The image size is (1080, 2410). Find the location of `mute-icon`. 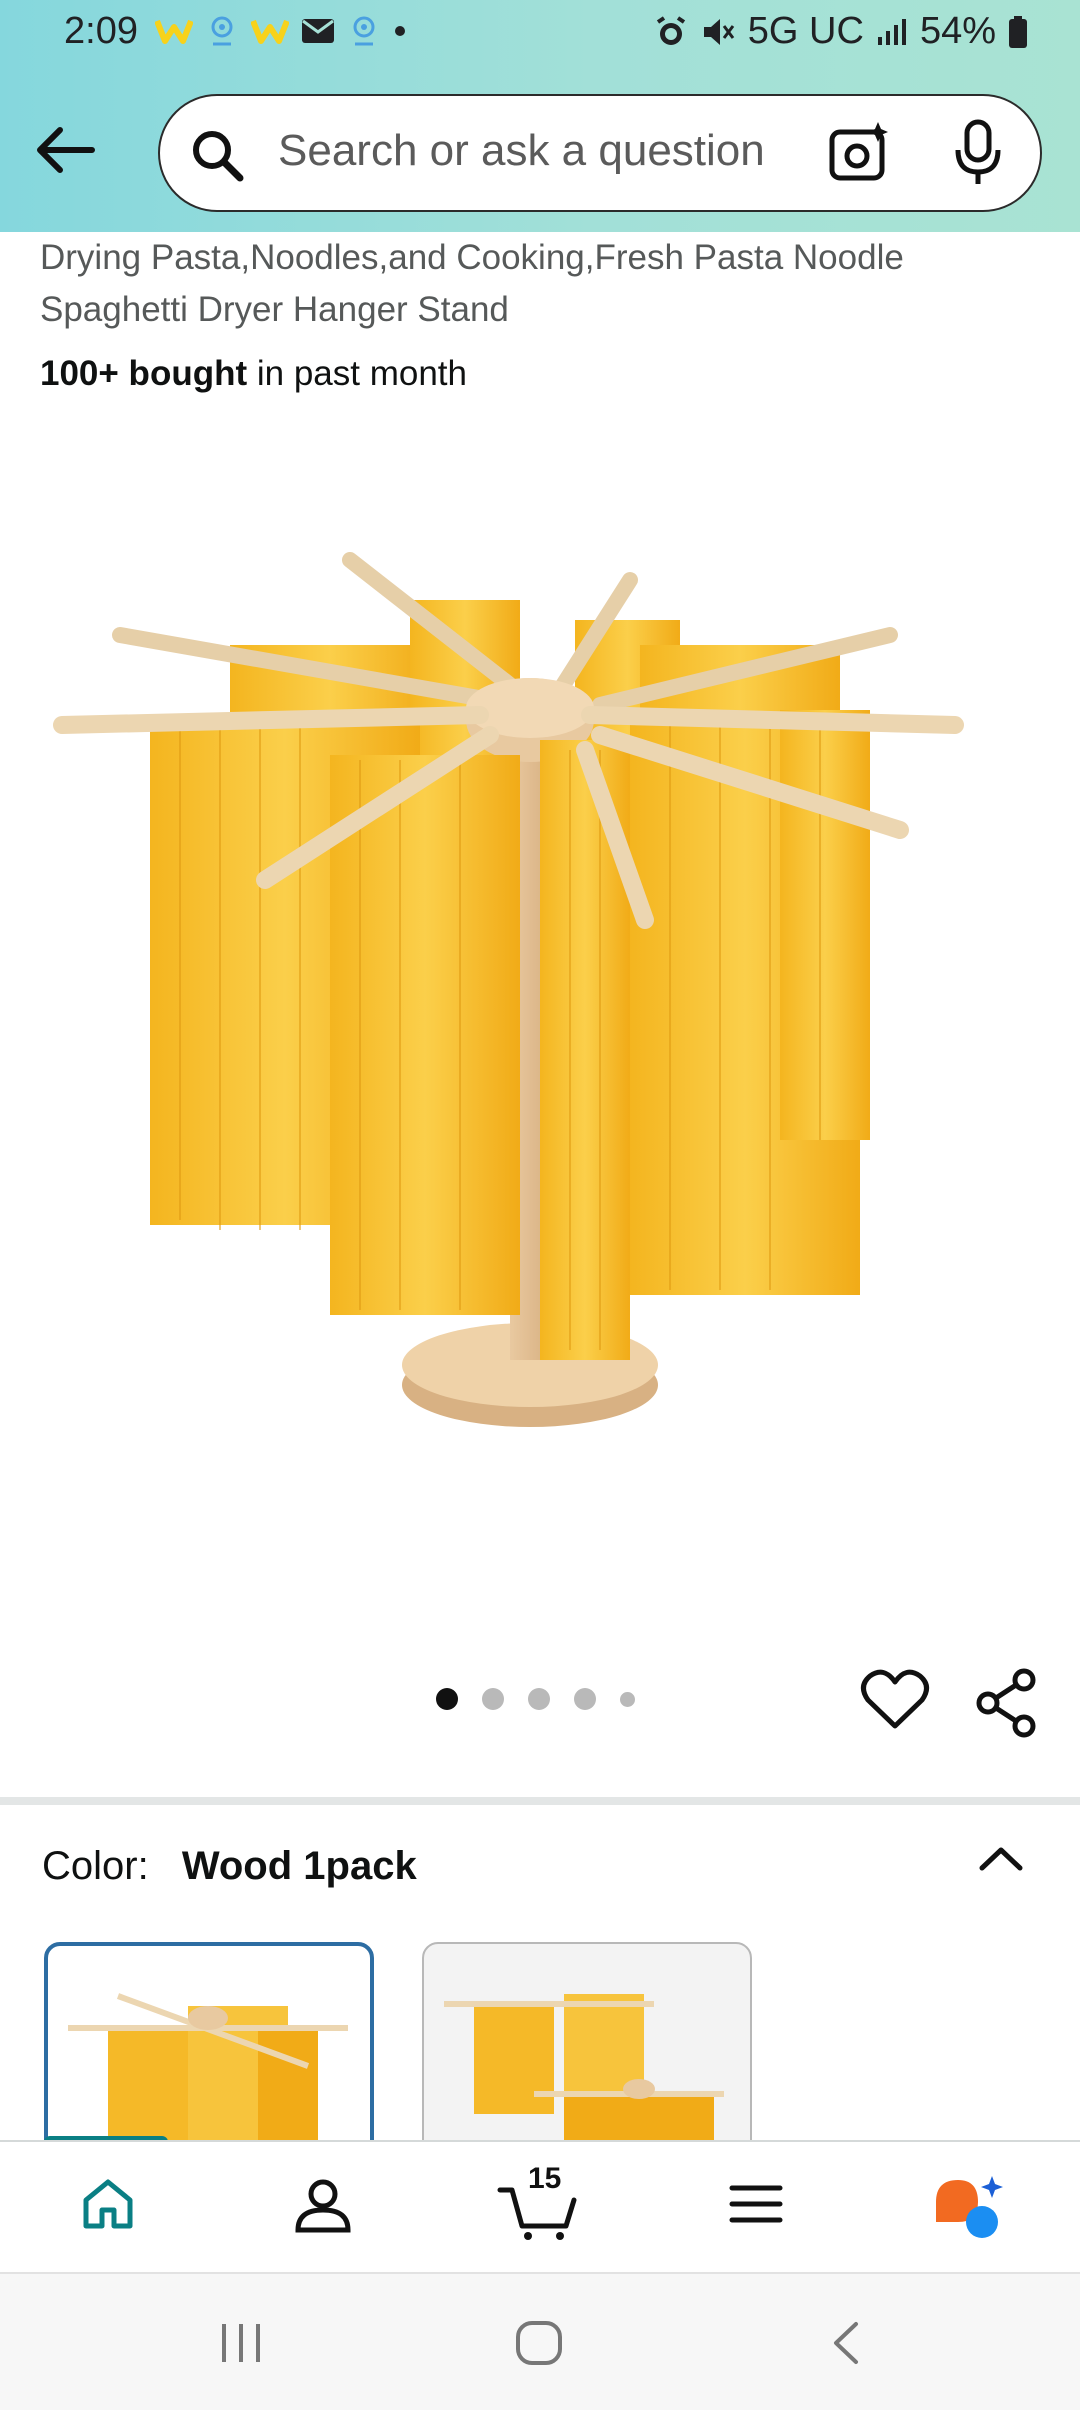

mute-icon is located at coordinates (718, 31).